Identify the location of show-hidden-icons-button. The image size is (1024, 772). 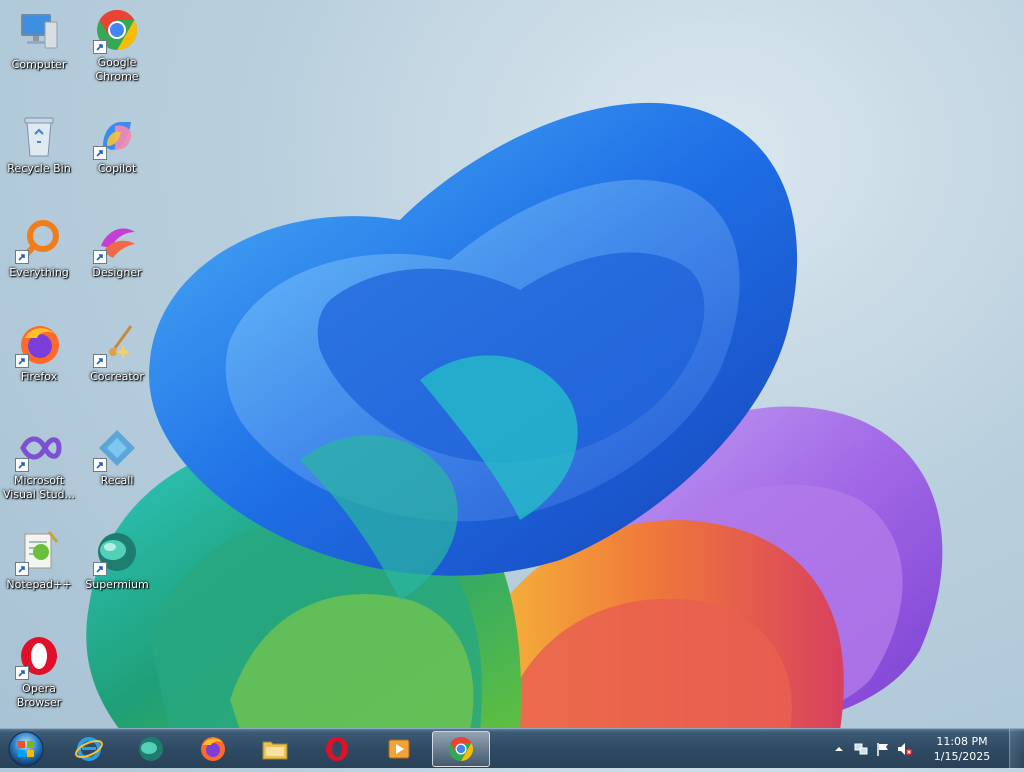
(839, 749).